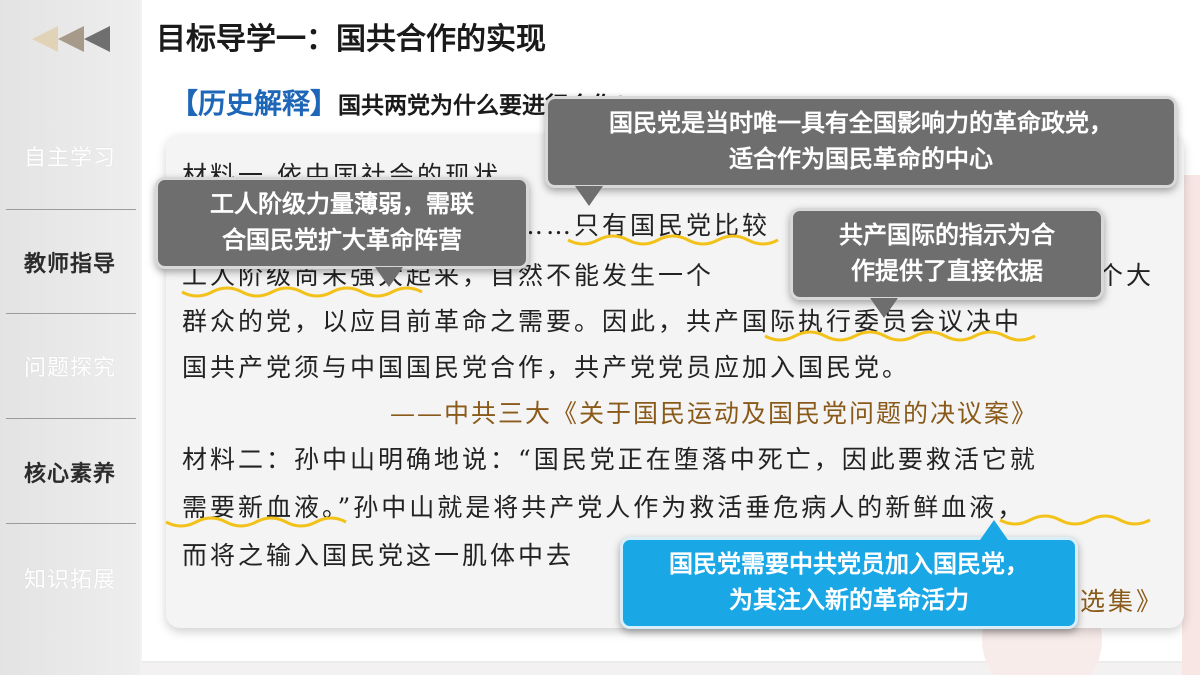  I want to click on back-arrows-icon, so click(72, 39).